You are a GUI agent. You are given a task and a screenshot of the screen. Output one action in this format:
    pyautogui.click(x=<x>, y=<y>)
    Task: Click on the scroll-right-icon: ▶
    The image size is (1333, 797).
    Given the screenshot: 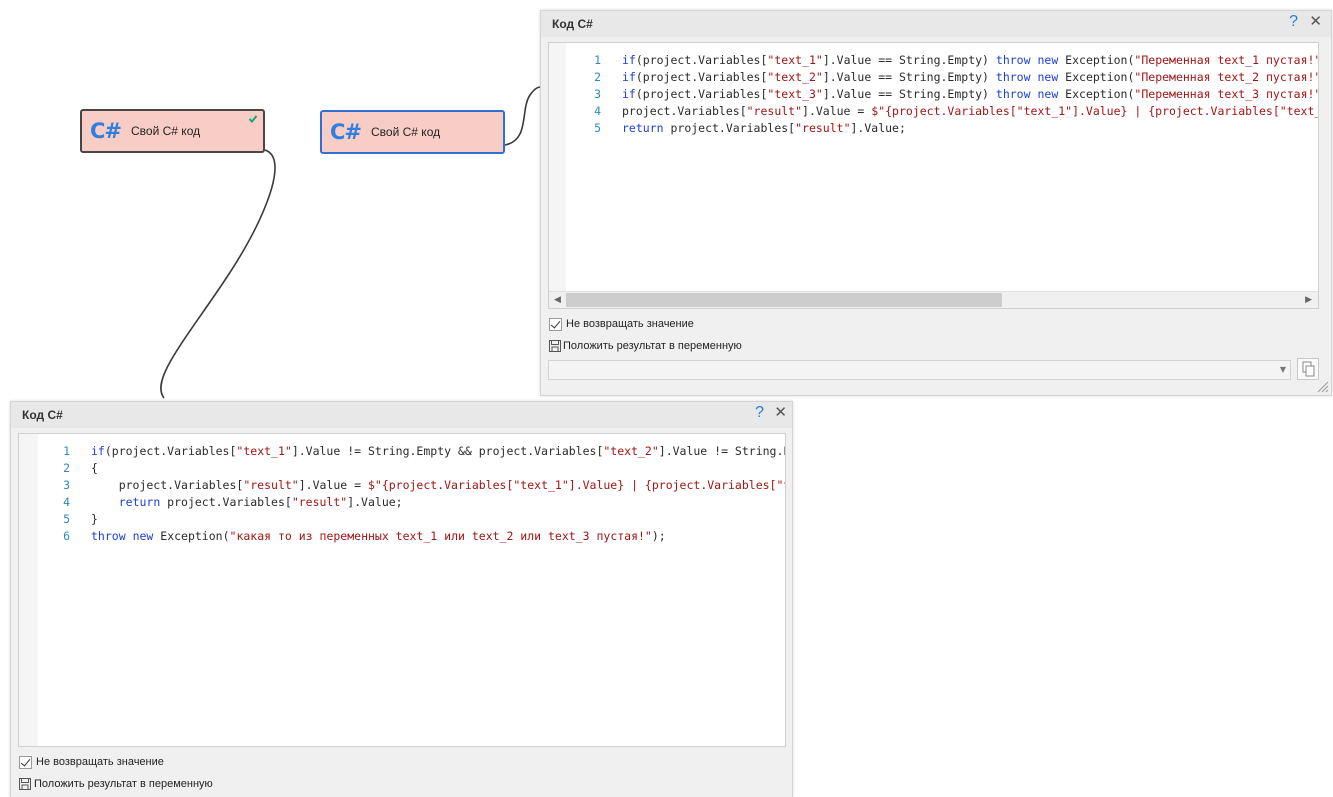 What is the action you would take?
    pyautogui.click(x=1308, y=300)
    